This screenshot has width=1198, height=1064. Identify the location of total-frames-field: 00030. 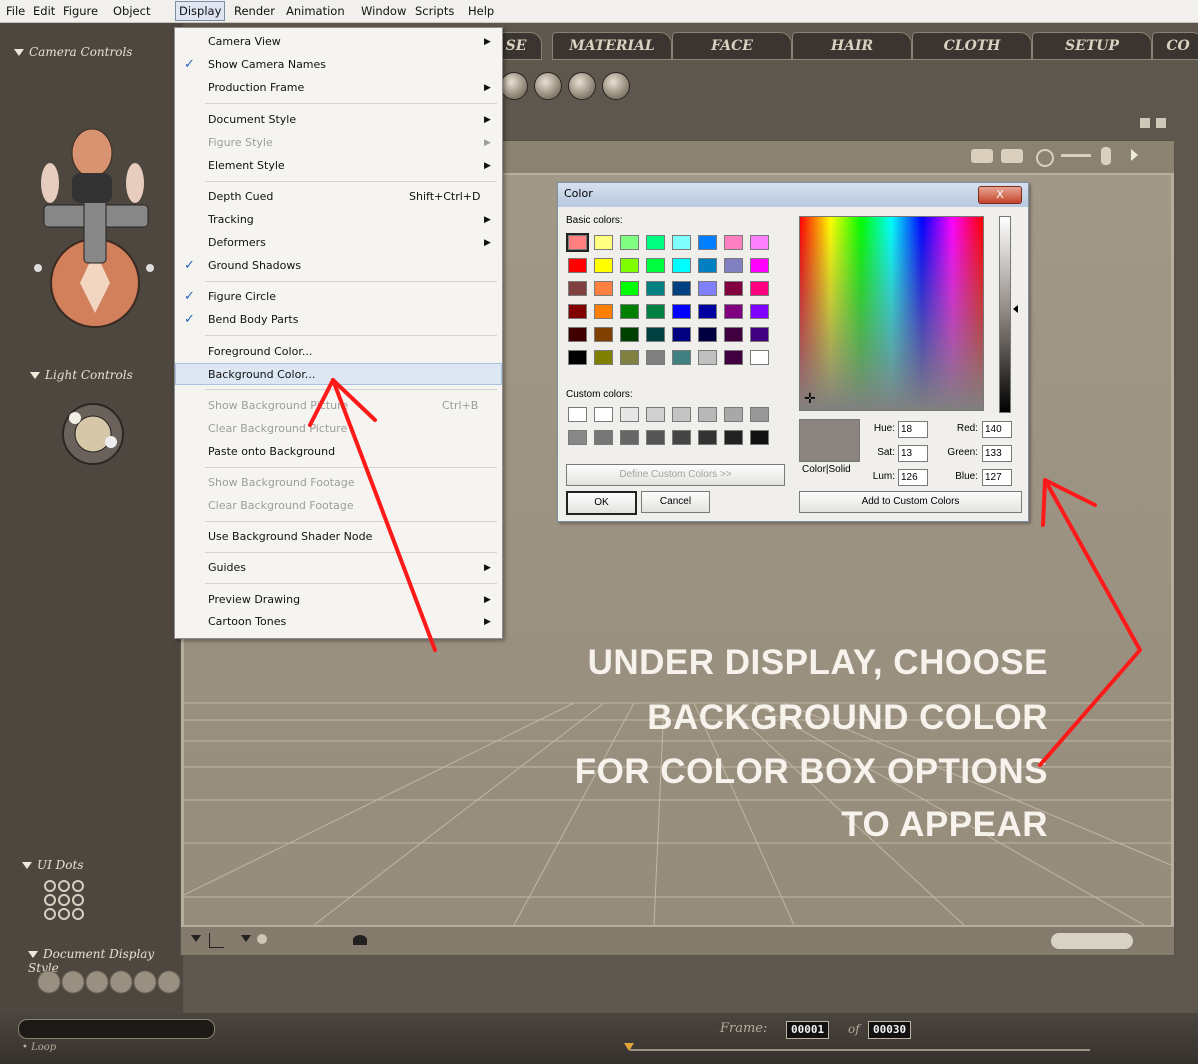
(890, 1030).